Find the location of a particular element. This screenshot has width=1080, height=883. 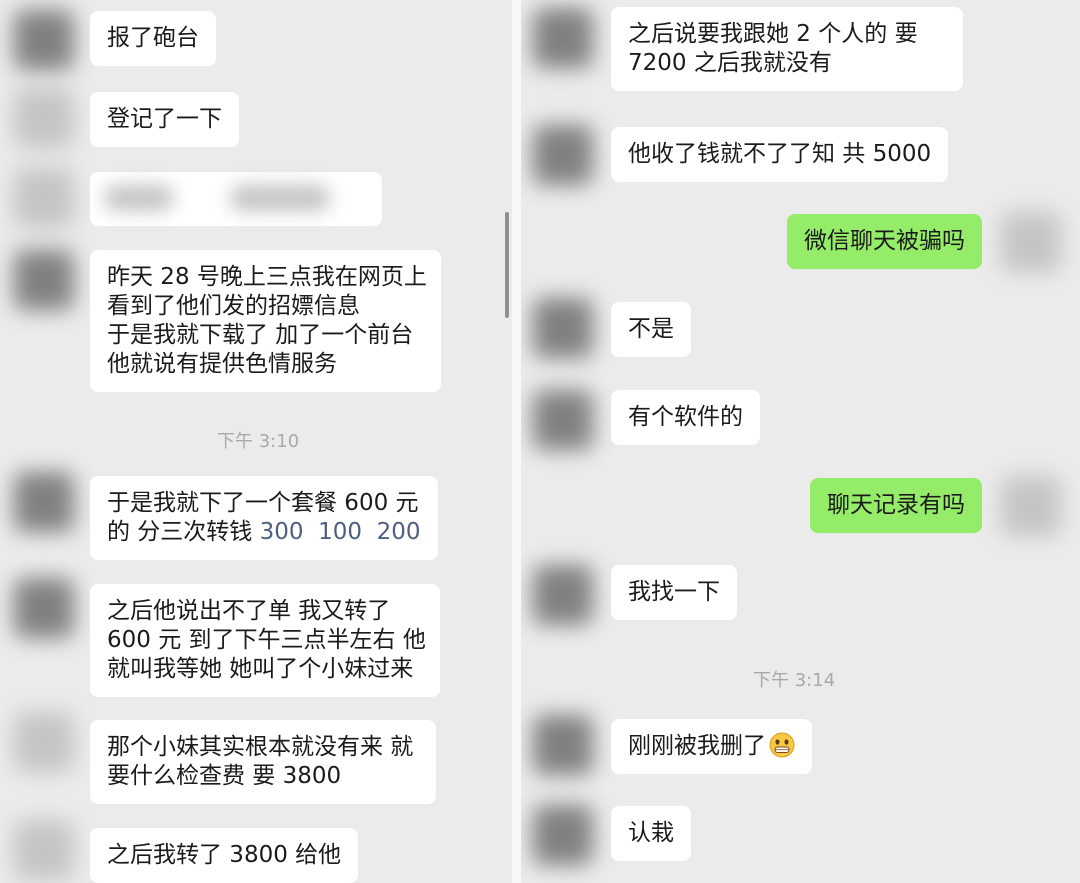

message-text: 我找一下 is located at coordinates (674, 592).